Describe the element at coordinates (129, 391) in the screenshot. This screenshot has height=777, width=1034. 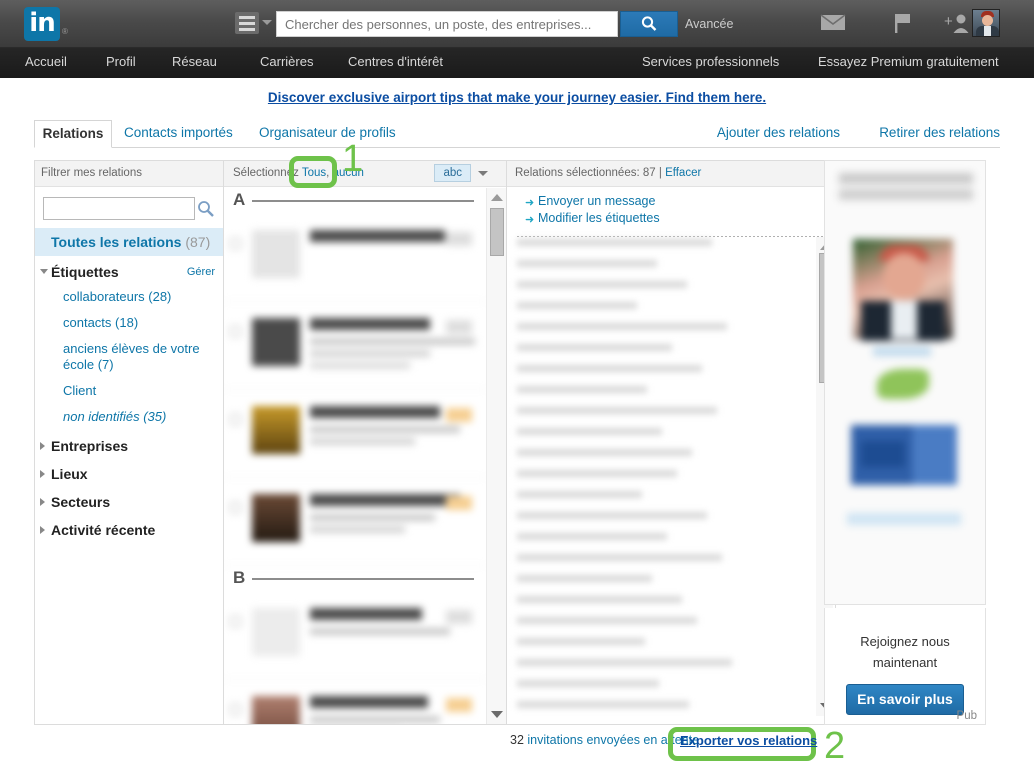
I see `tag-item-client: Client` at that location.